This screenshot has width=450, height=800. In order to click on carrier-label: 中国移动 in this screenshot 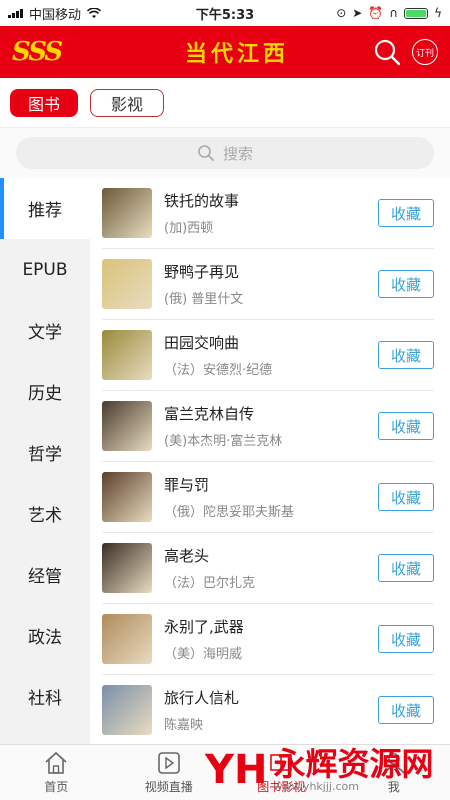, I will do `click(55, 15)`.